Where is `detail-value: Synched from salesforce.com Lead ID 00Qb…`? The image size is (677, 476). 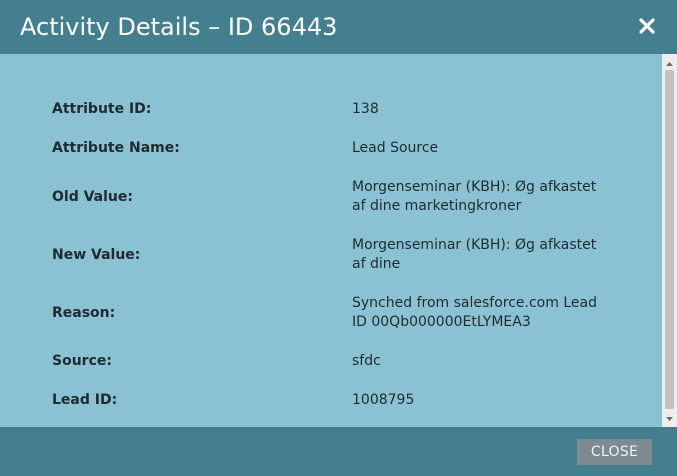
detail-value: Synched from salesforce.com Lead ID 00Qb… is located at coordinates (474, 312).